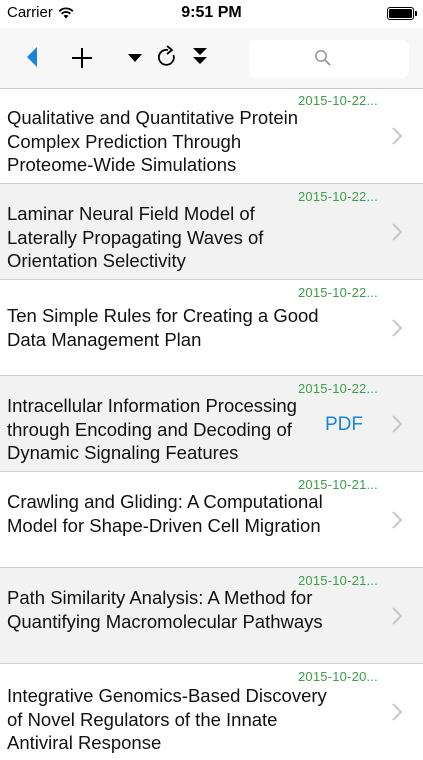  I want to click on sort-dropdown-button, so click(135, 58).